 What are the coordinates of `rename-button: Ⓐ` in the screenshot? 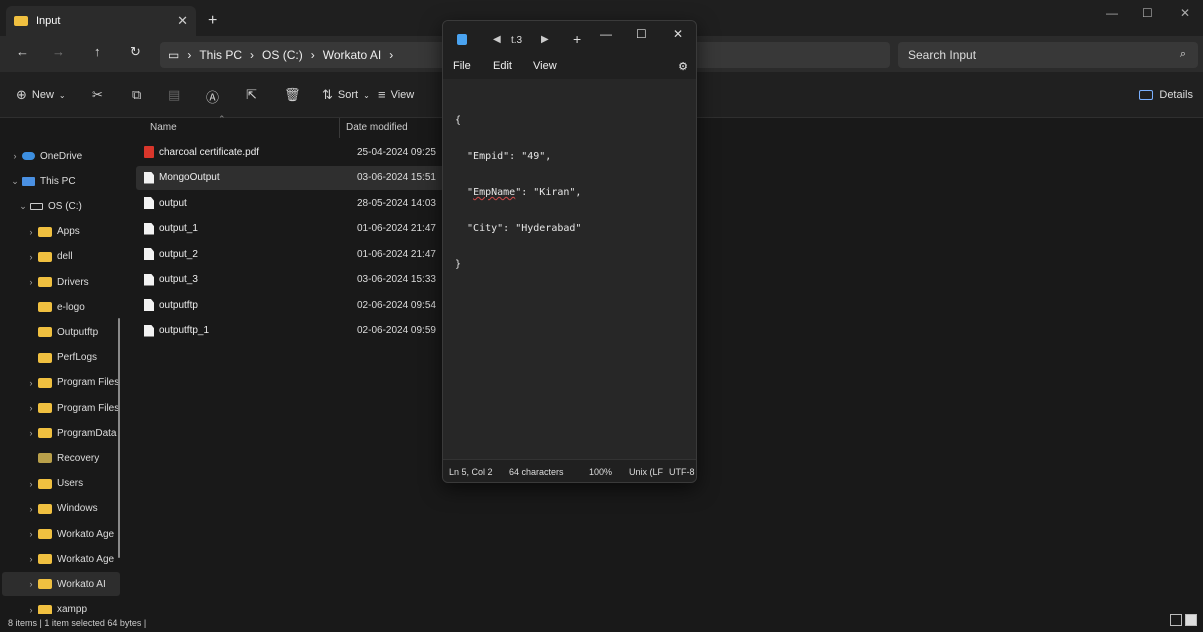 It's located at (212, 96).